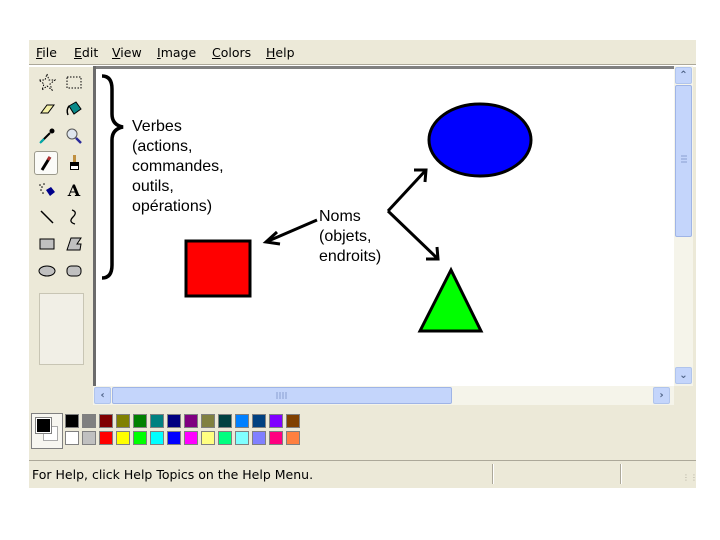 The width and height of the screenshot is (720, 540). What do you see at coordinates (61, 238) in the screenshot?
I see `toolbox: A` at bounding box center [61, 238].